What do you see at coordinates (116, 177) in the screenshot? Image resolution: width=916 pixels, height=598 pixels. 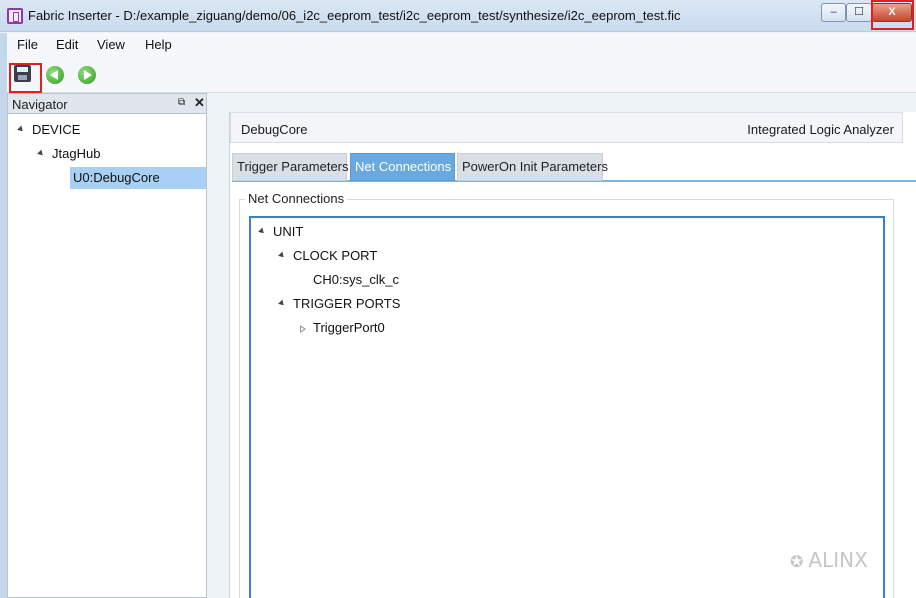 I see `tree-node-debugcore: U0:DebugCore` at bounding box center [116, 177].